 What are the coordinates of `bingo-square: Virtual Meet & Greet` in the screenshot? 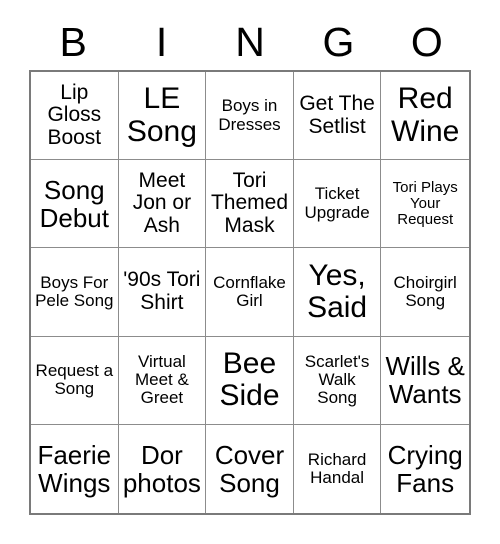 It's located at (162, 380).